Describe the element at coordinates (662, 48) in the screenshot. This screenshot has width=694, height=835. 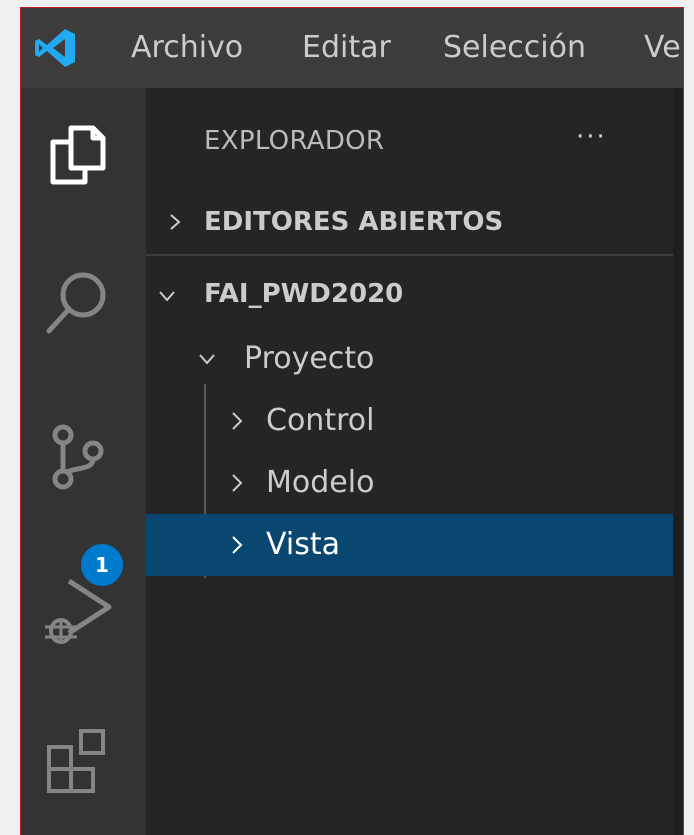
I see `menu-ver: Ve` at that location.